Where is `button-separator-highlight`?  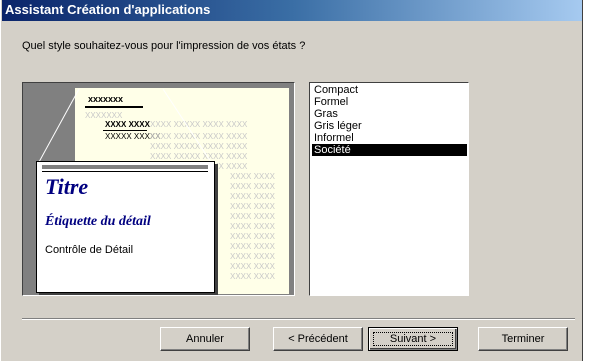
button-separator-highlight is located at coordinates (298, 319).